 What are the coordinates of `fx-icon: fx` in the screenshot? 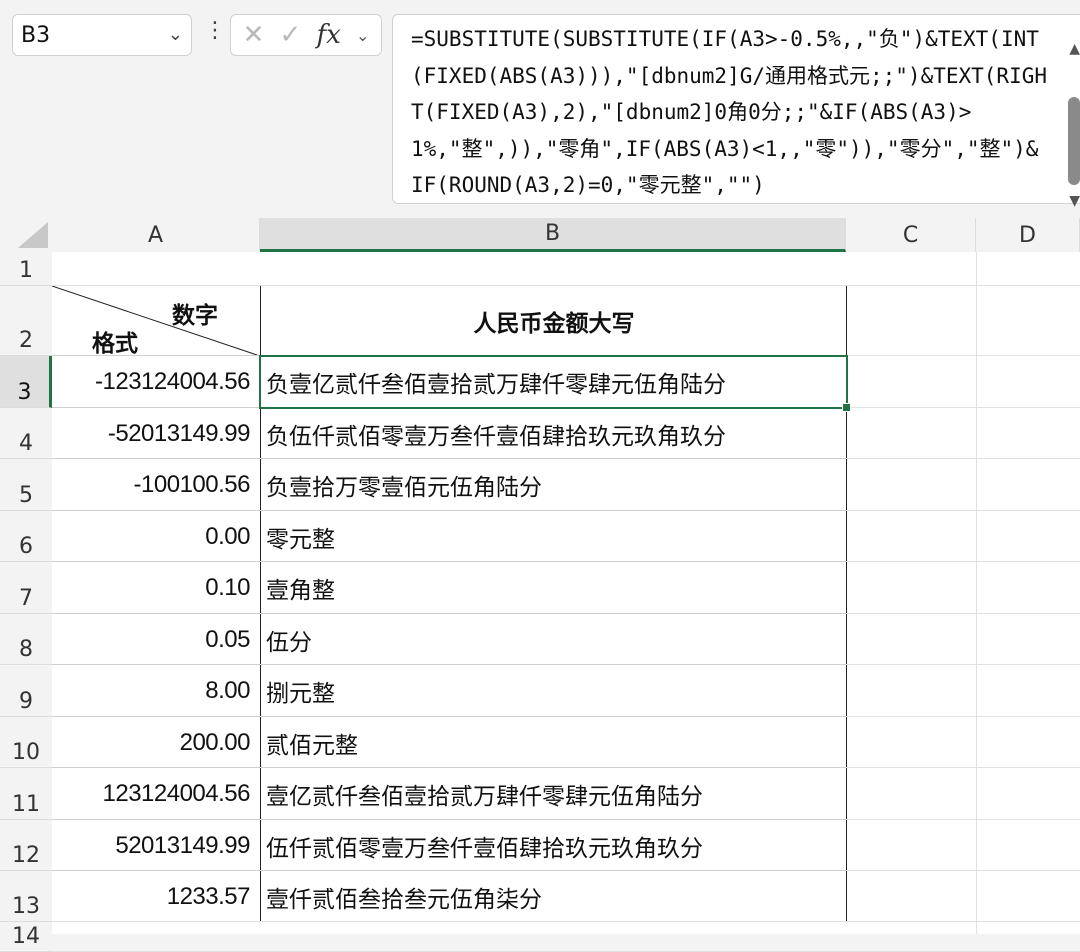 It's located at (329, 35).